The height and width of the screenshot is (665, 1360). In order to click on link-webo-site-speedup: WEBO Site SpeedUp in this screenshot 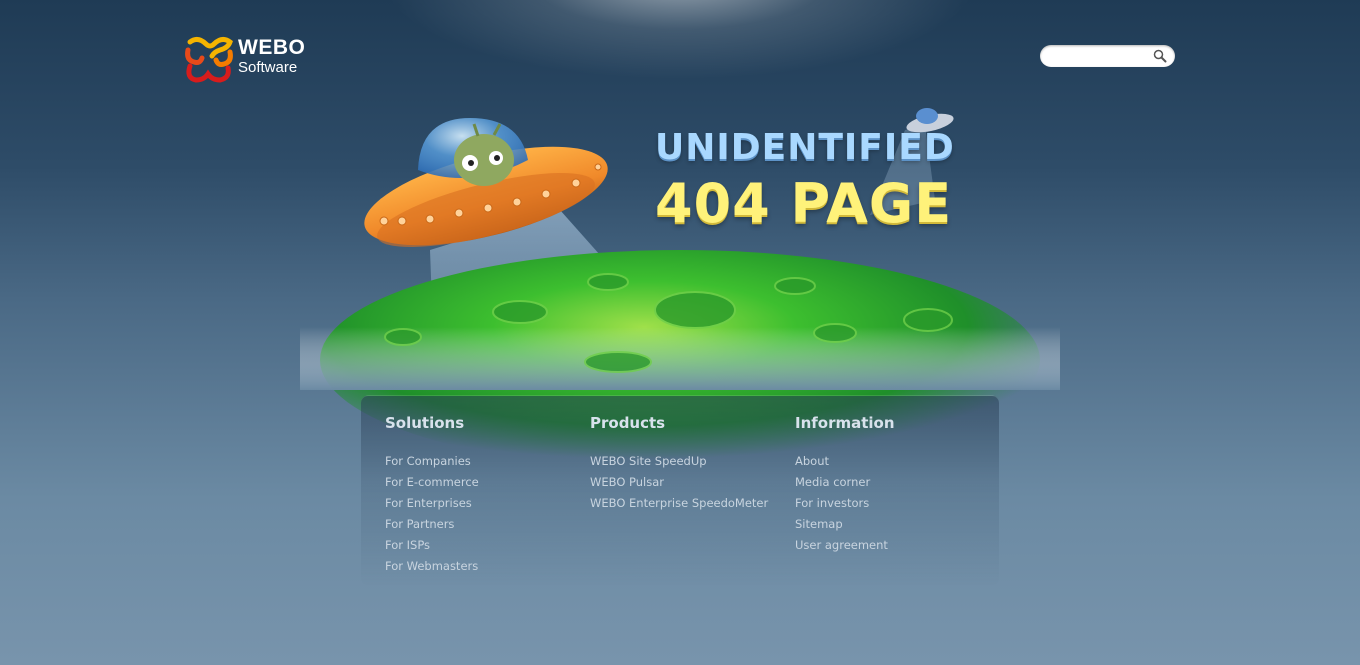, I will do `click(648, 461)`.